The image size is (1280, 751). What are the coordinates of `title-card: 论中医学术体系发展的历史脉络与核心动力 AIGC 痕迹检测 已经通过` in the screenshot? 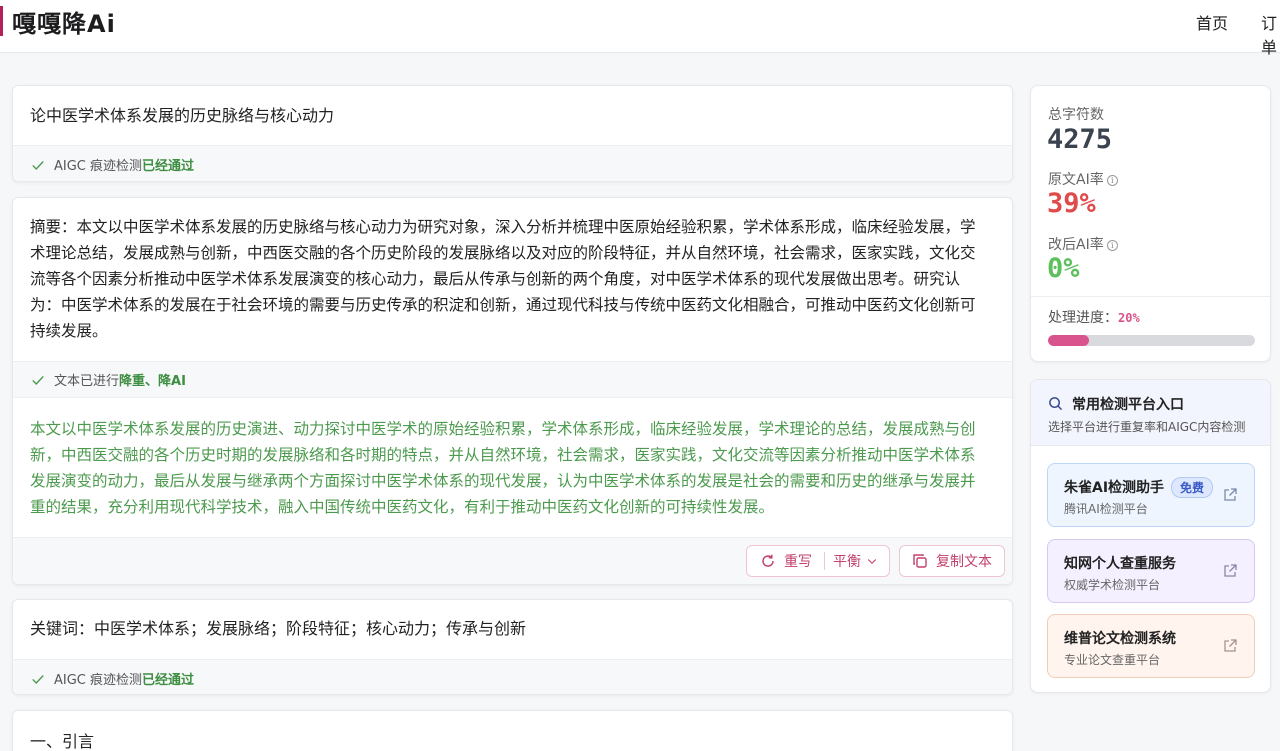 It's located at (512, 133).